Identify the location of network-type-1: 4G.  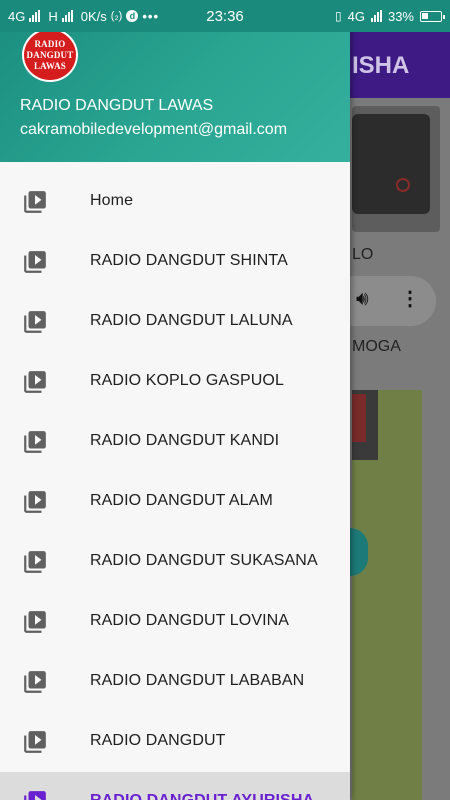
(17, 16).